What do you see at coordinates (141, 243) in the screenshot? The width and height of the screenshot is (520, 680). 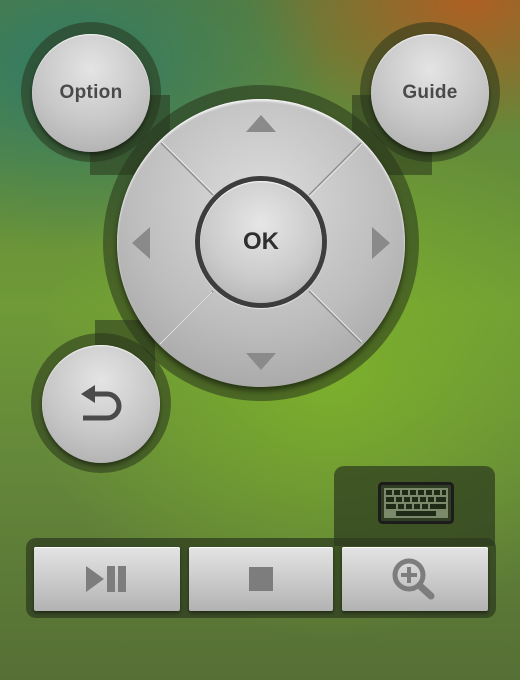 I see `arrow-left-icon` at bounding box center [141, 243].